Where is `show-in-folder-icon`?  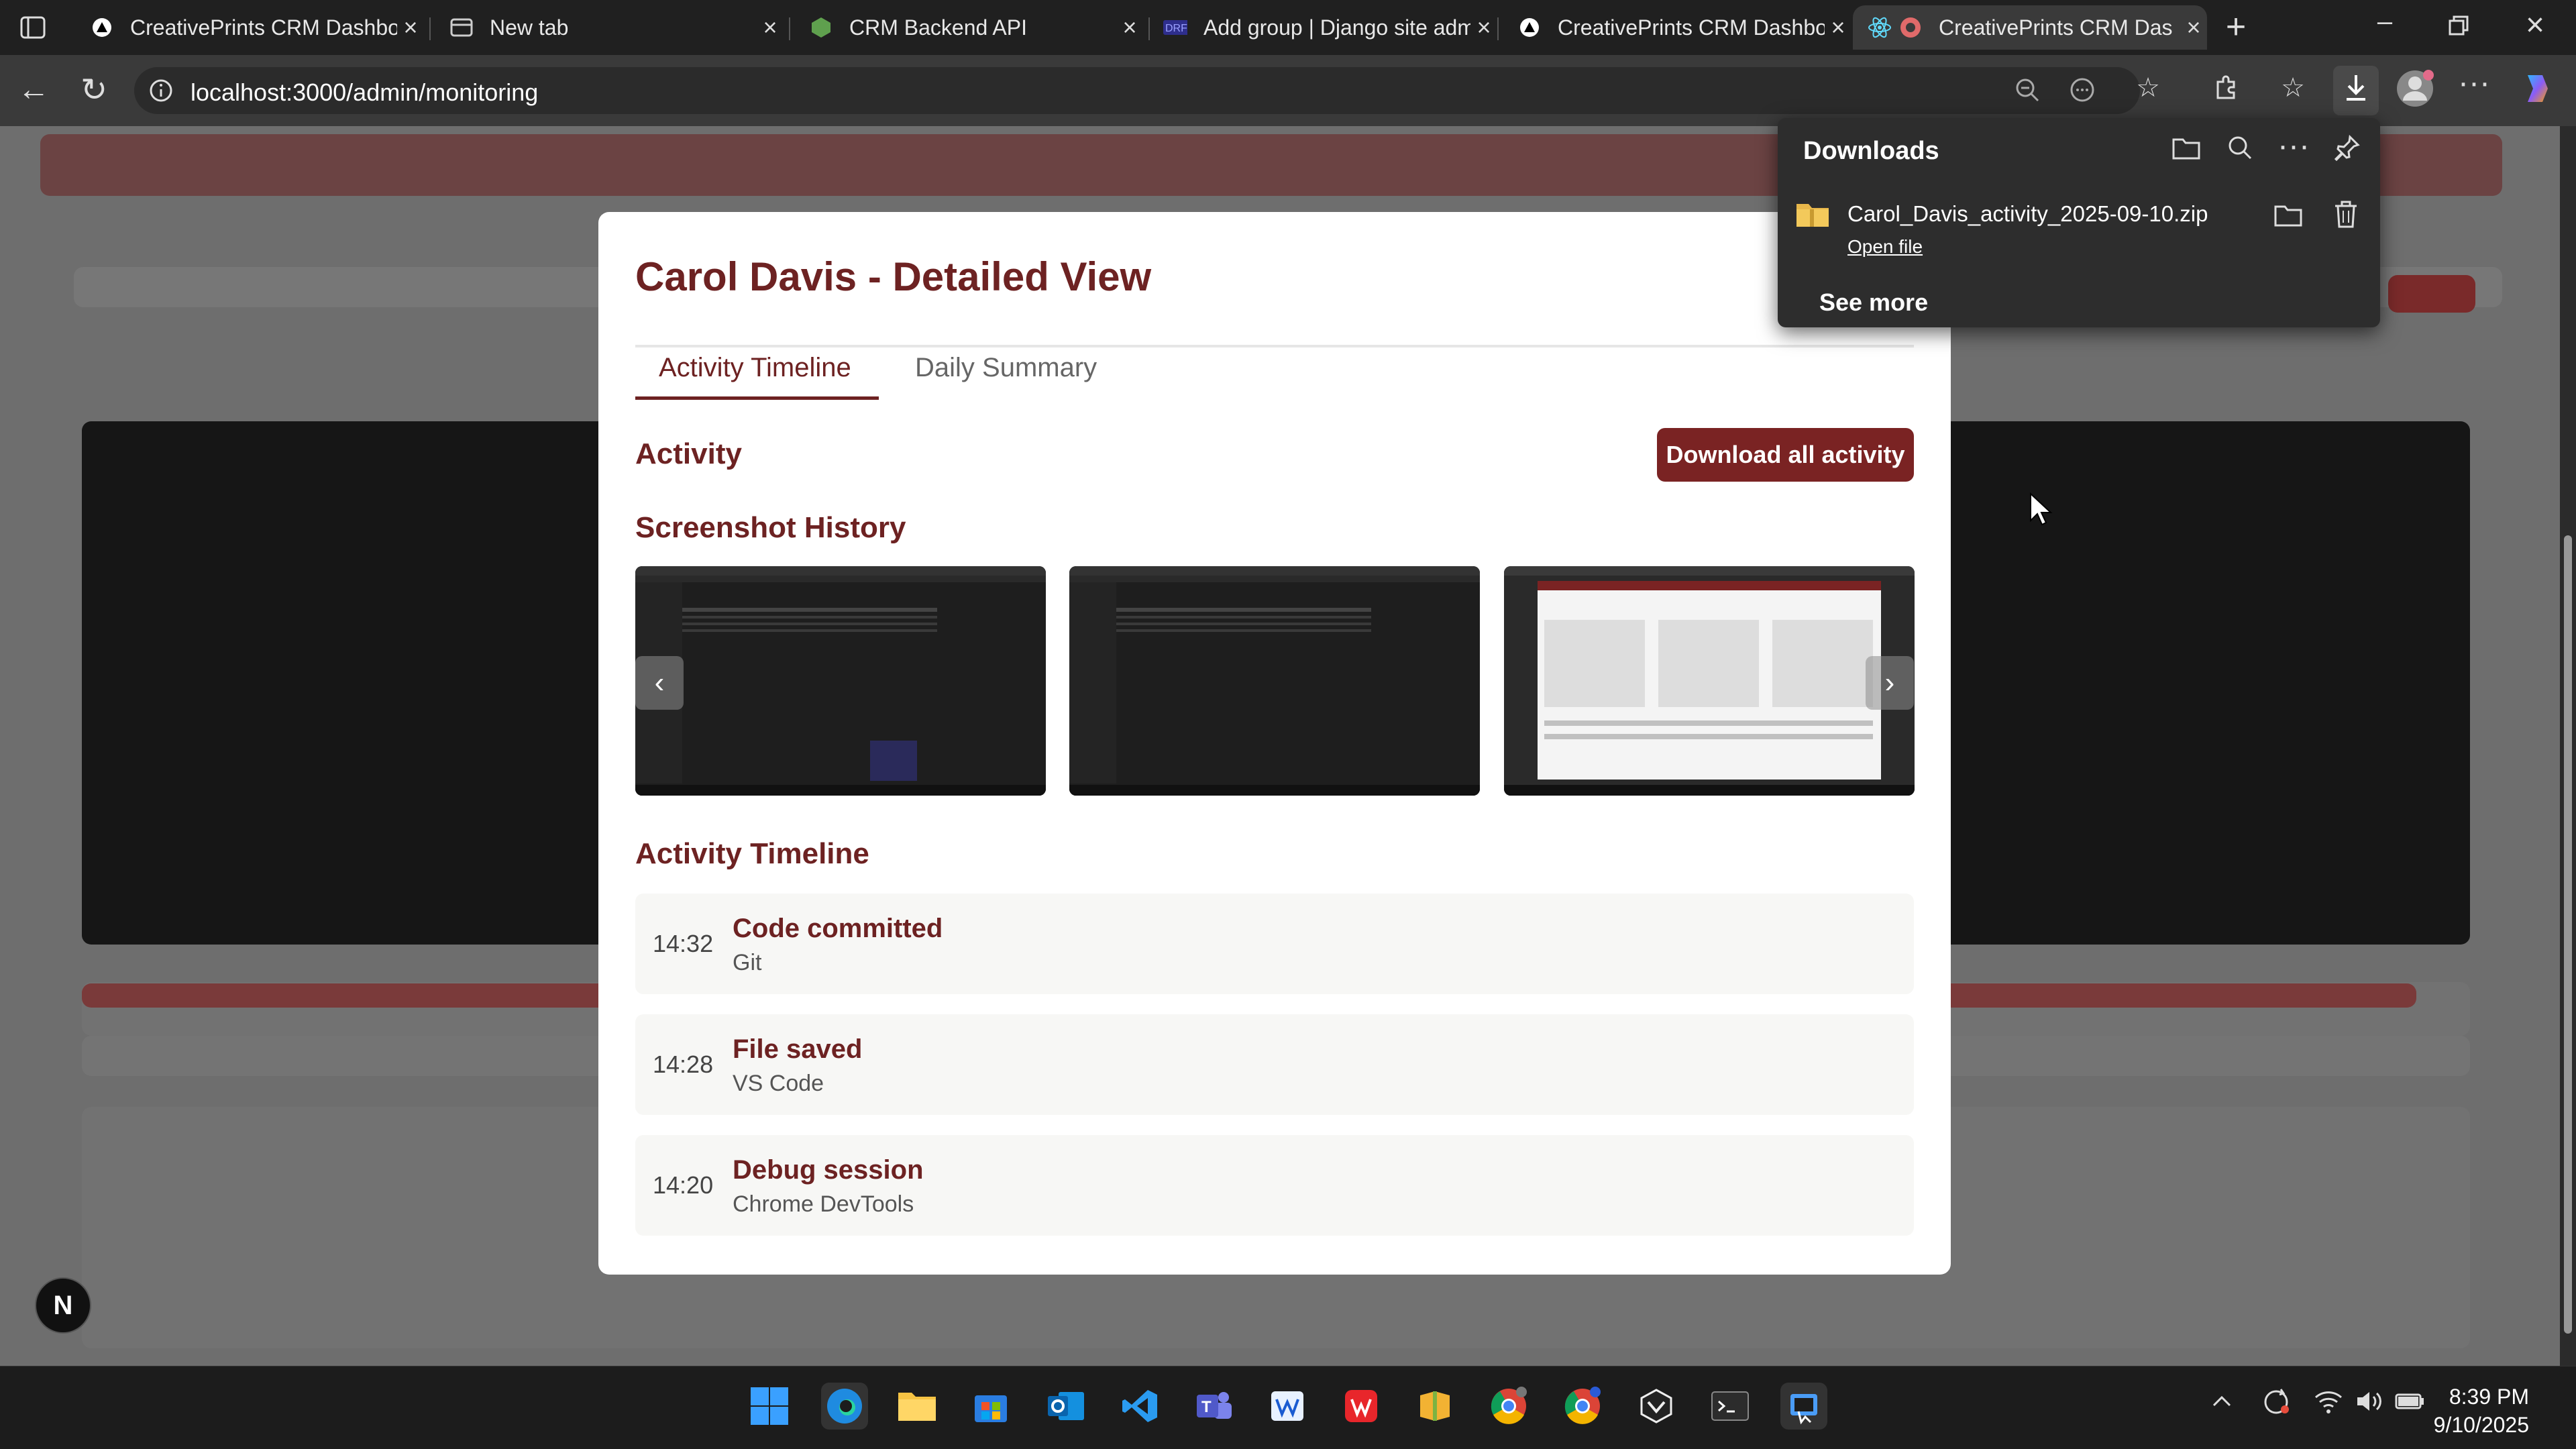
show-in-folder-icon is located at coordinates (2288, 218).